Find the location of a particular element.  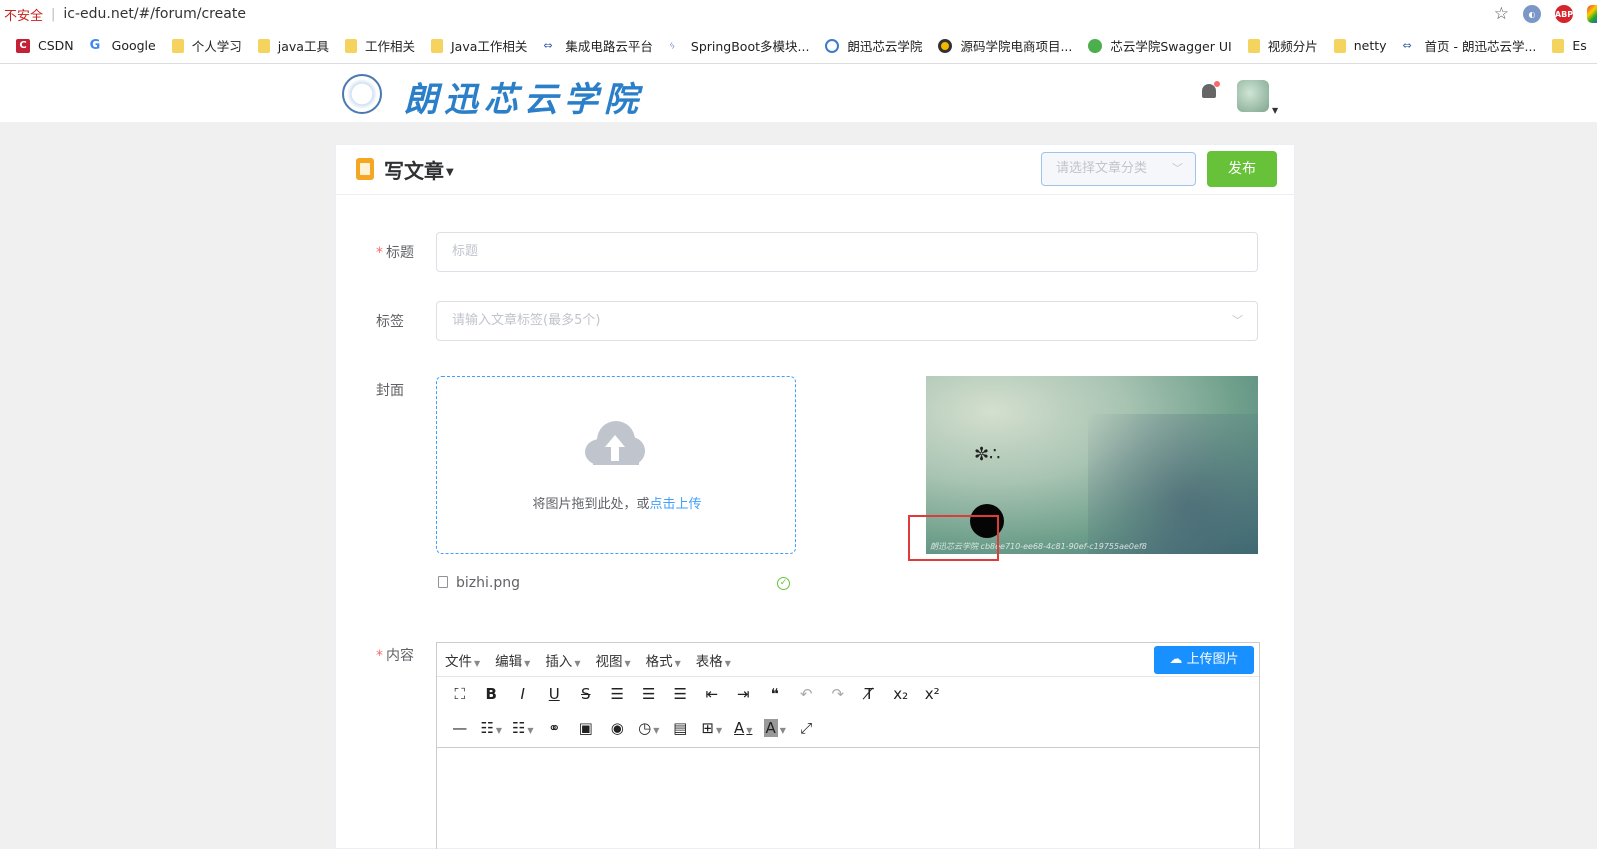

notification-dot is located at coordinates (1217, 84).